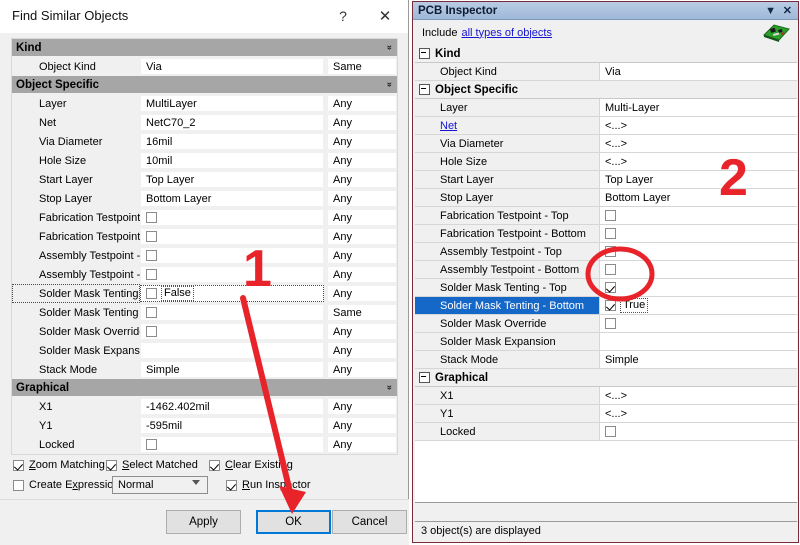 Image resolution: width=800 pixels, height=545 pixels. I want to click on value-editor: False, so click(177, 293).